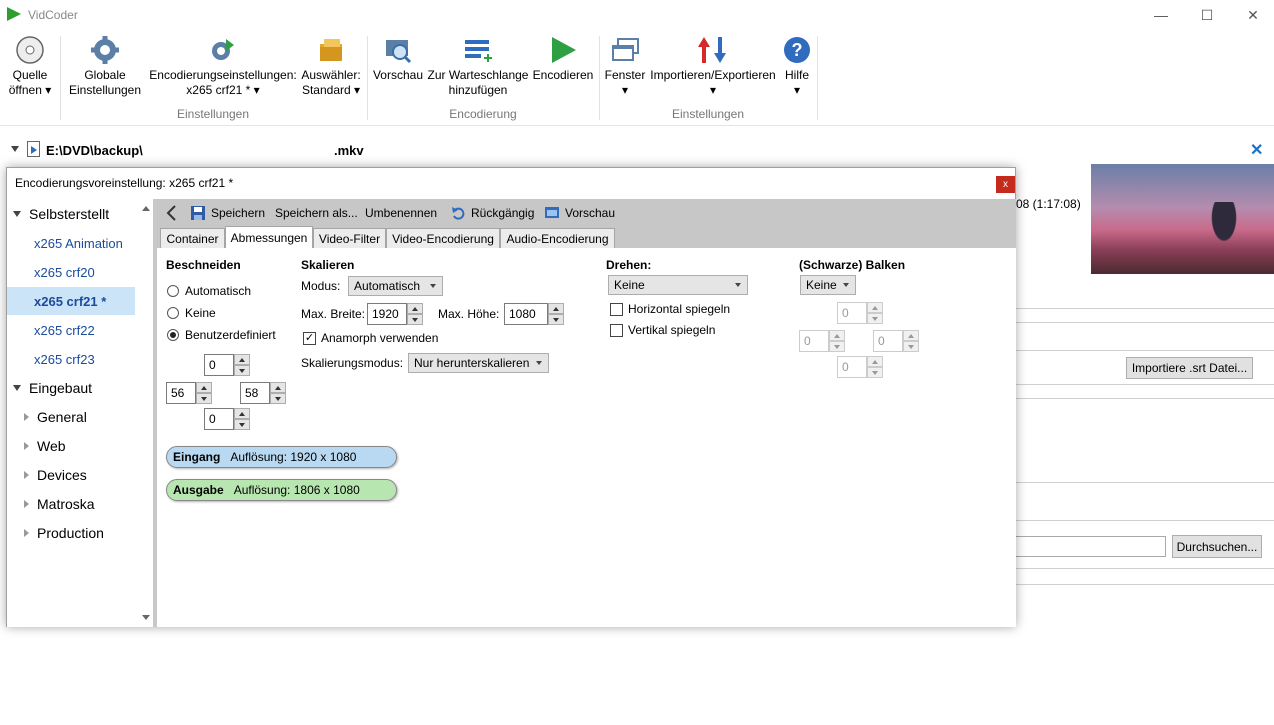  Describe the element at coordinates (173, 313) in the screenshot. I see `crop-none-radio` at that location.